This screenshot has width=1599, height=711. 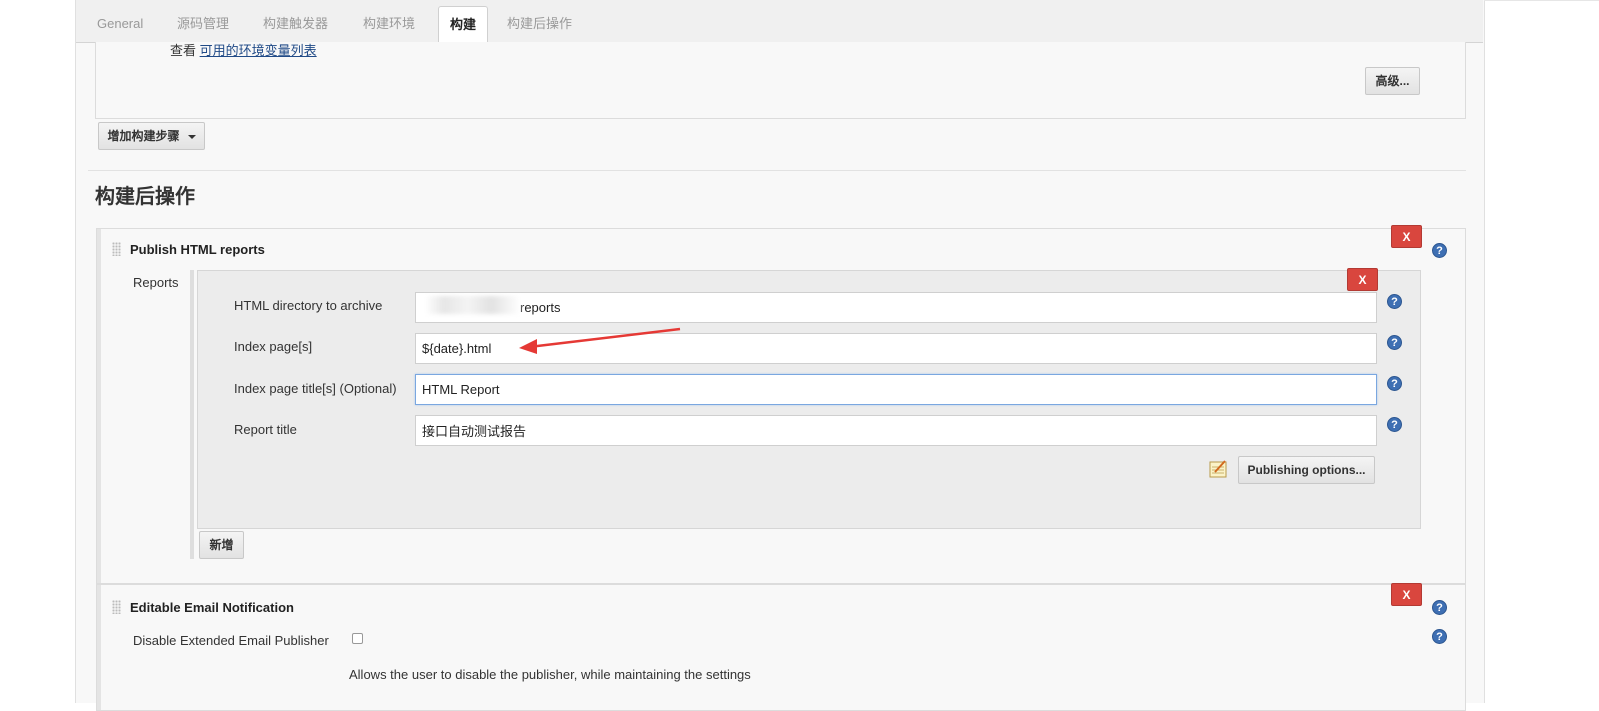 What do you see at coordinates (231, 640) in the screenshot?
I see `disable-email-label: Disable Extended Email Publisher` at bounding box center [231, 640].